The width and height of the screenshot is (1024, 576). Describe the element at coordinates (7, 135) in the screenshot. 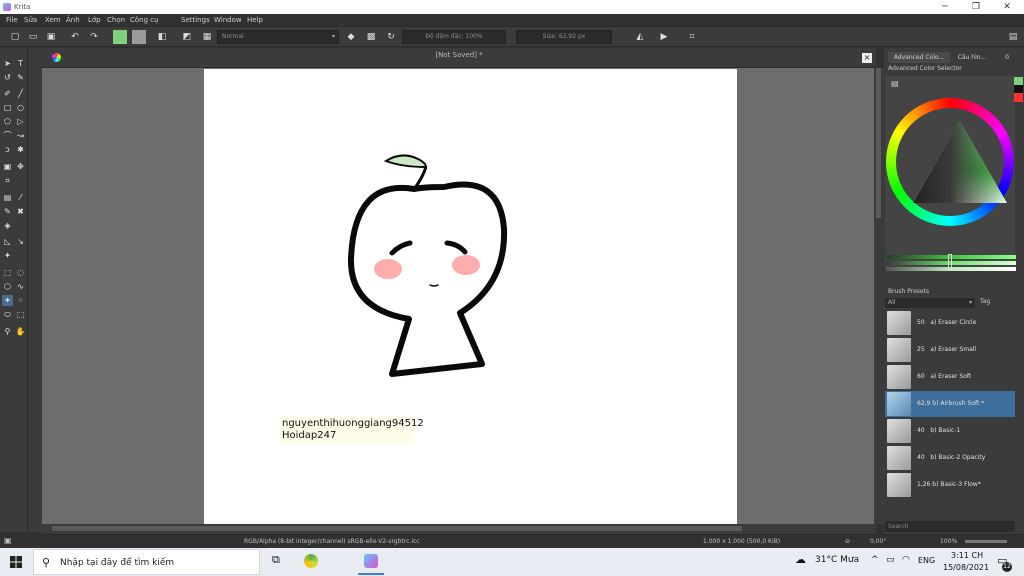

I see `bezier-tool-icon: ⌒` at that location.